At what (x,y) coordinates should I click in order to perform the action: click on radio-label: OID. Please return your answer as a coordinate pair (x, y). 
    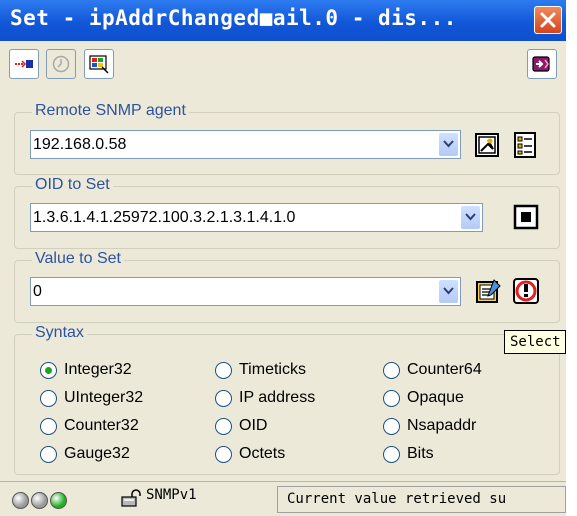
    Looking at the image, I should click on (253, 425).